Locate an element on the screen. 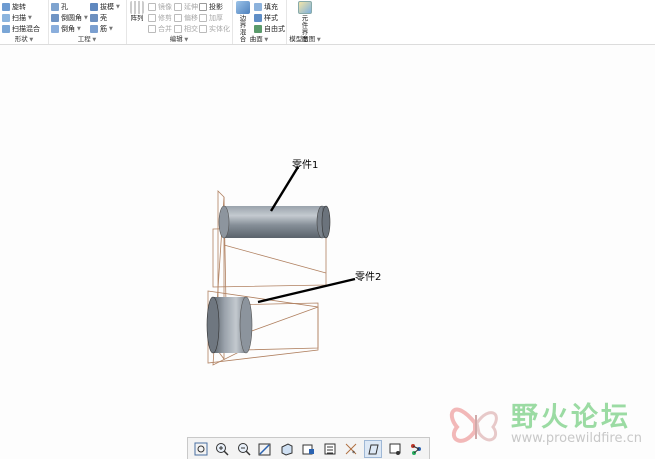 This screenshot has width=655, height=459. zoom-out-button is located at coordinates (244, 449).